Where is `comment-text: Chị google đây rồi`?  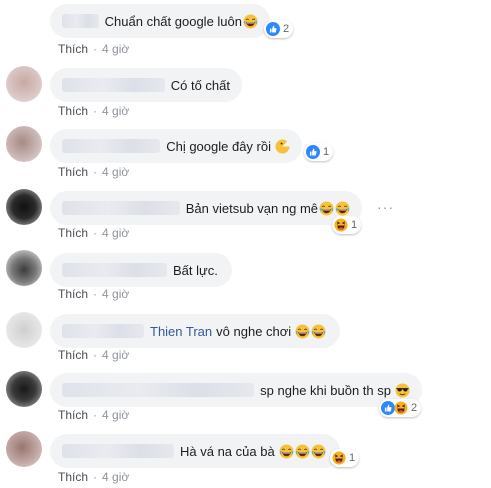 comment-text: Chị google đây rồi is located at coordinates (218, 146).